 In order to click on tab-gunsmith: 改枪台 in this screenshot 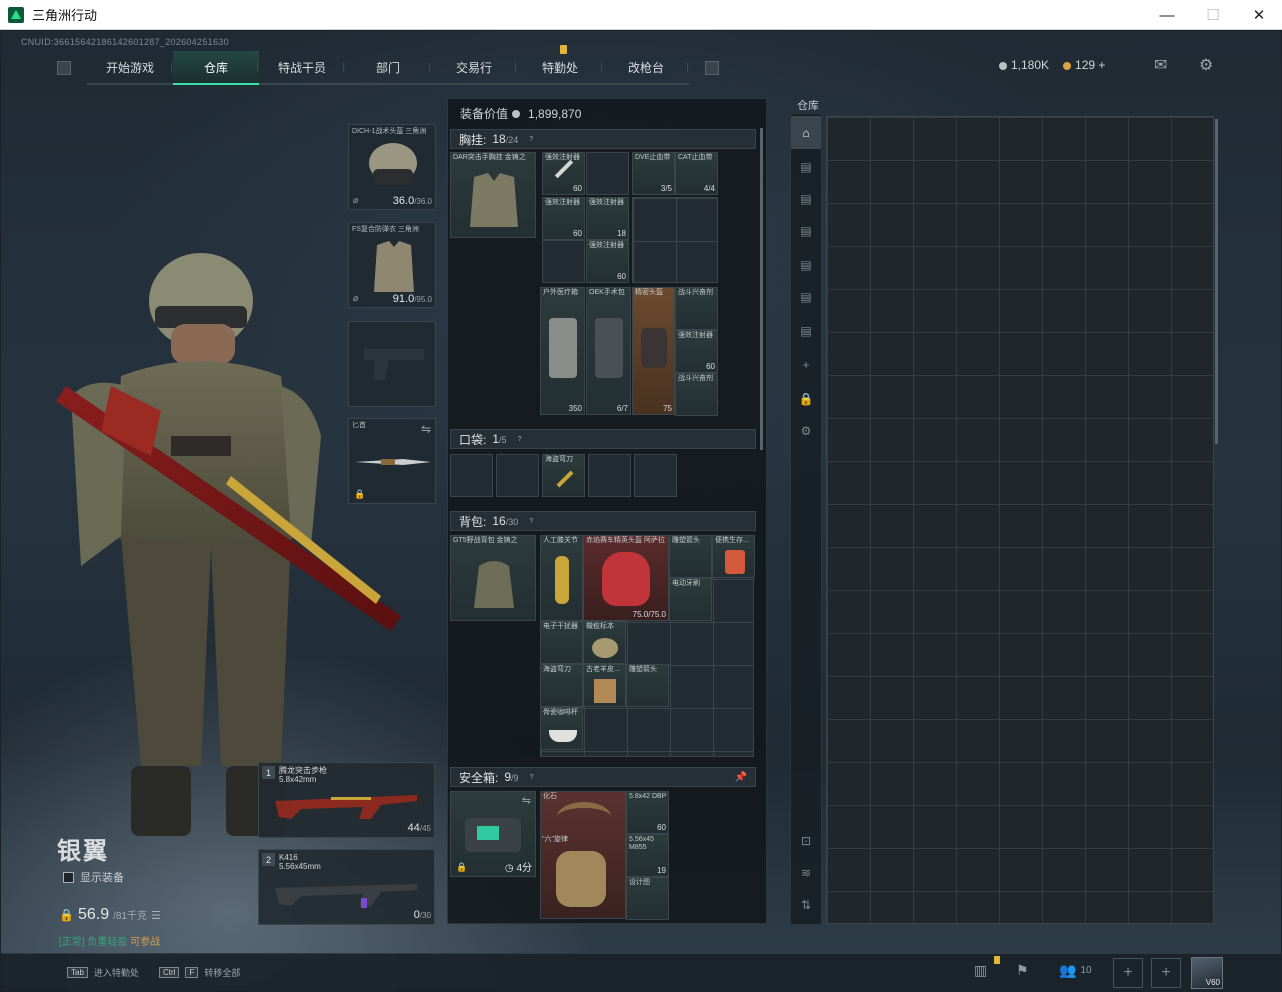, I will do `click(646, 67)`.